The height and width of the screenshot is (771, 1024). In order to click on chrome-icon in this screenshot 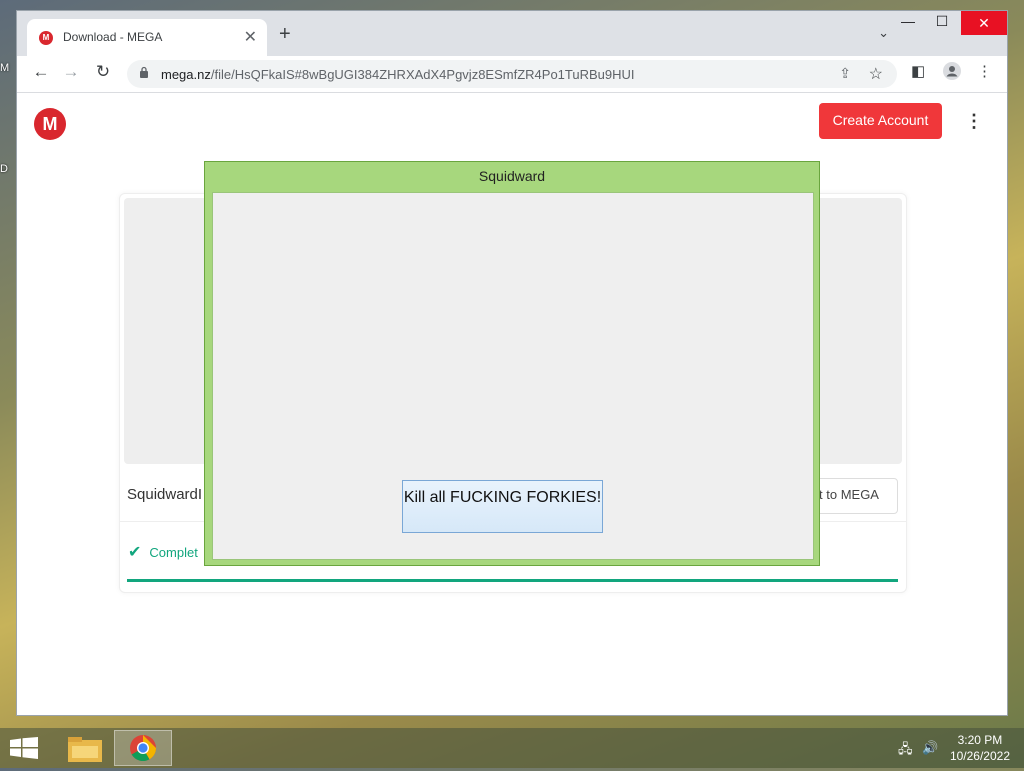, I will do `click(143, 748)`.